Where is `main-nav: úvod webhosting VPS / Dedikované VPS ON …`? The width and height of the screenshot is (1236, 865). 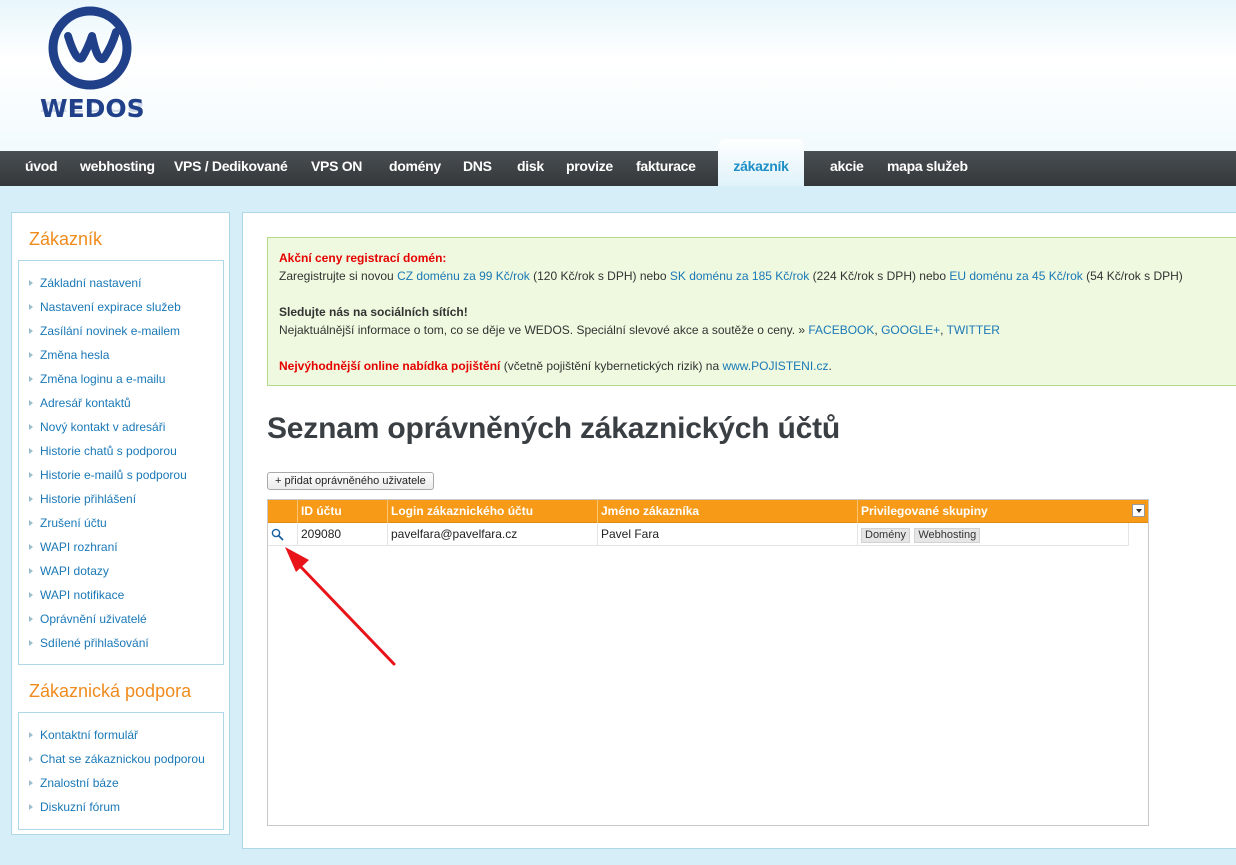 main-nav: úvod webhosting VPS / Dedikované VPS ON … is located at coordinates (618, 162).